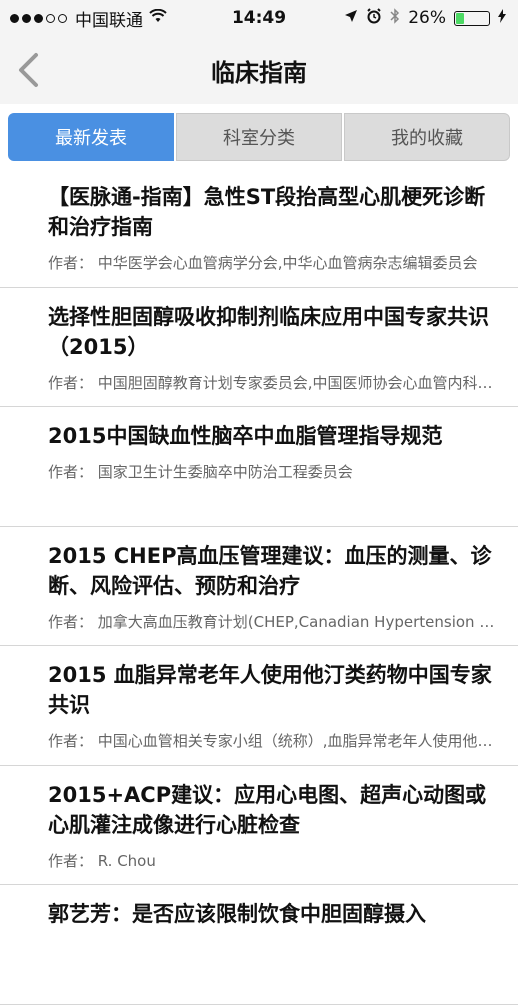 This screenshot has height=1005, width=518. What do you see at coordinates (270, 690) in the screenshot?
I see `item-title: 2015 血脂异常老年人使用他汀类药物中国专家共识` at bounding box center [270, 690].